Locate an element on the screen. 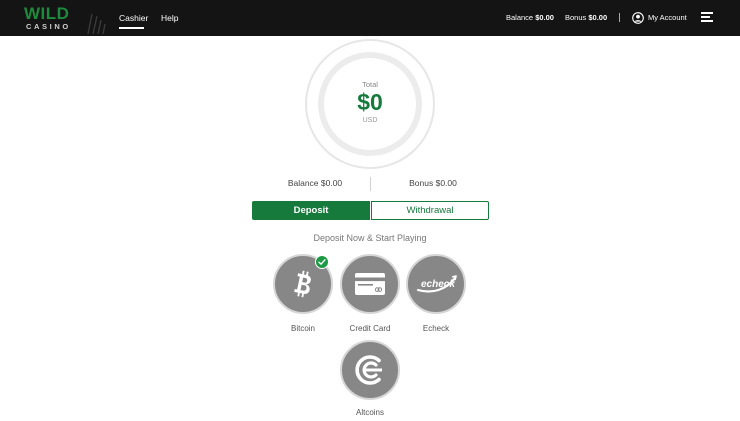 Image resolution: width=740 pixels, height=421 pixels. payment-method-altcoins is located at coordinates (370, 370).